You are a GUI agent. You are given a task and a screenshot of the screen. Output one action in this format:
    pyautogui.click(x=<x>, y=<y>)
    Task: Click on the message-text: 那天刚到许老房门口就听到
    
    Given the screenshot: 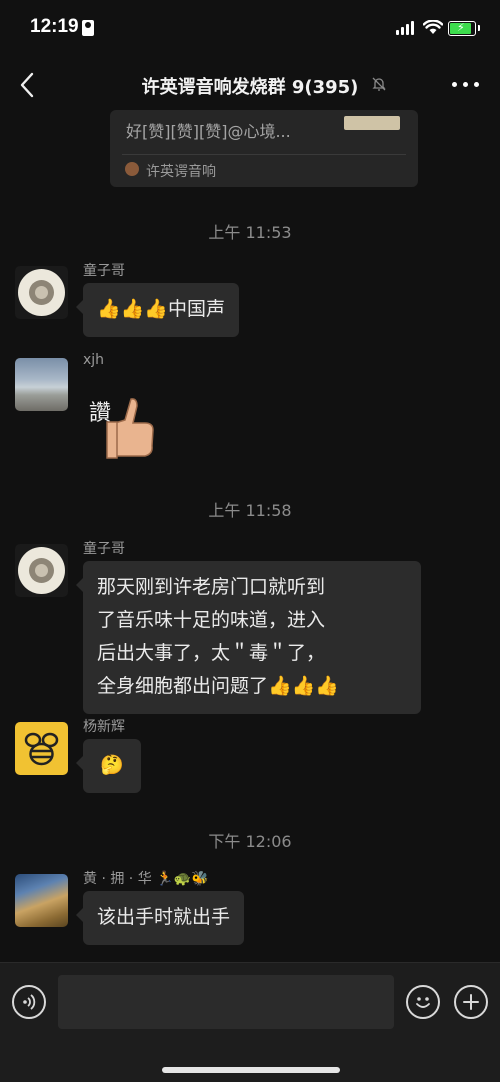 What is the action you would take?
    pyautogui.click(x=211, y=587)
    